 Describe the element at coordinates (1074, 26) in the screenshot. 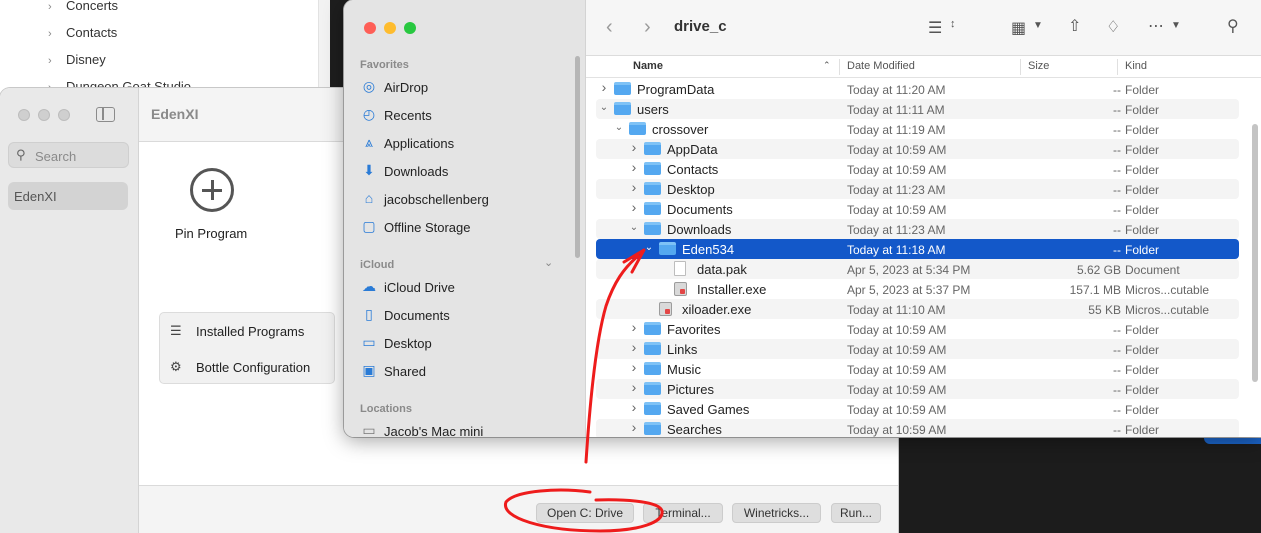

I see `share-icon: ⇧` at that location.